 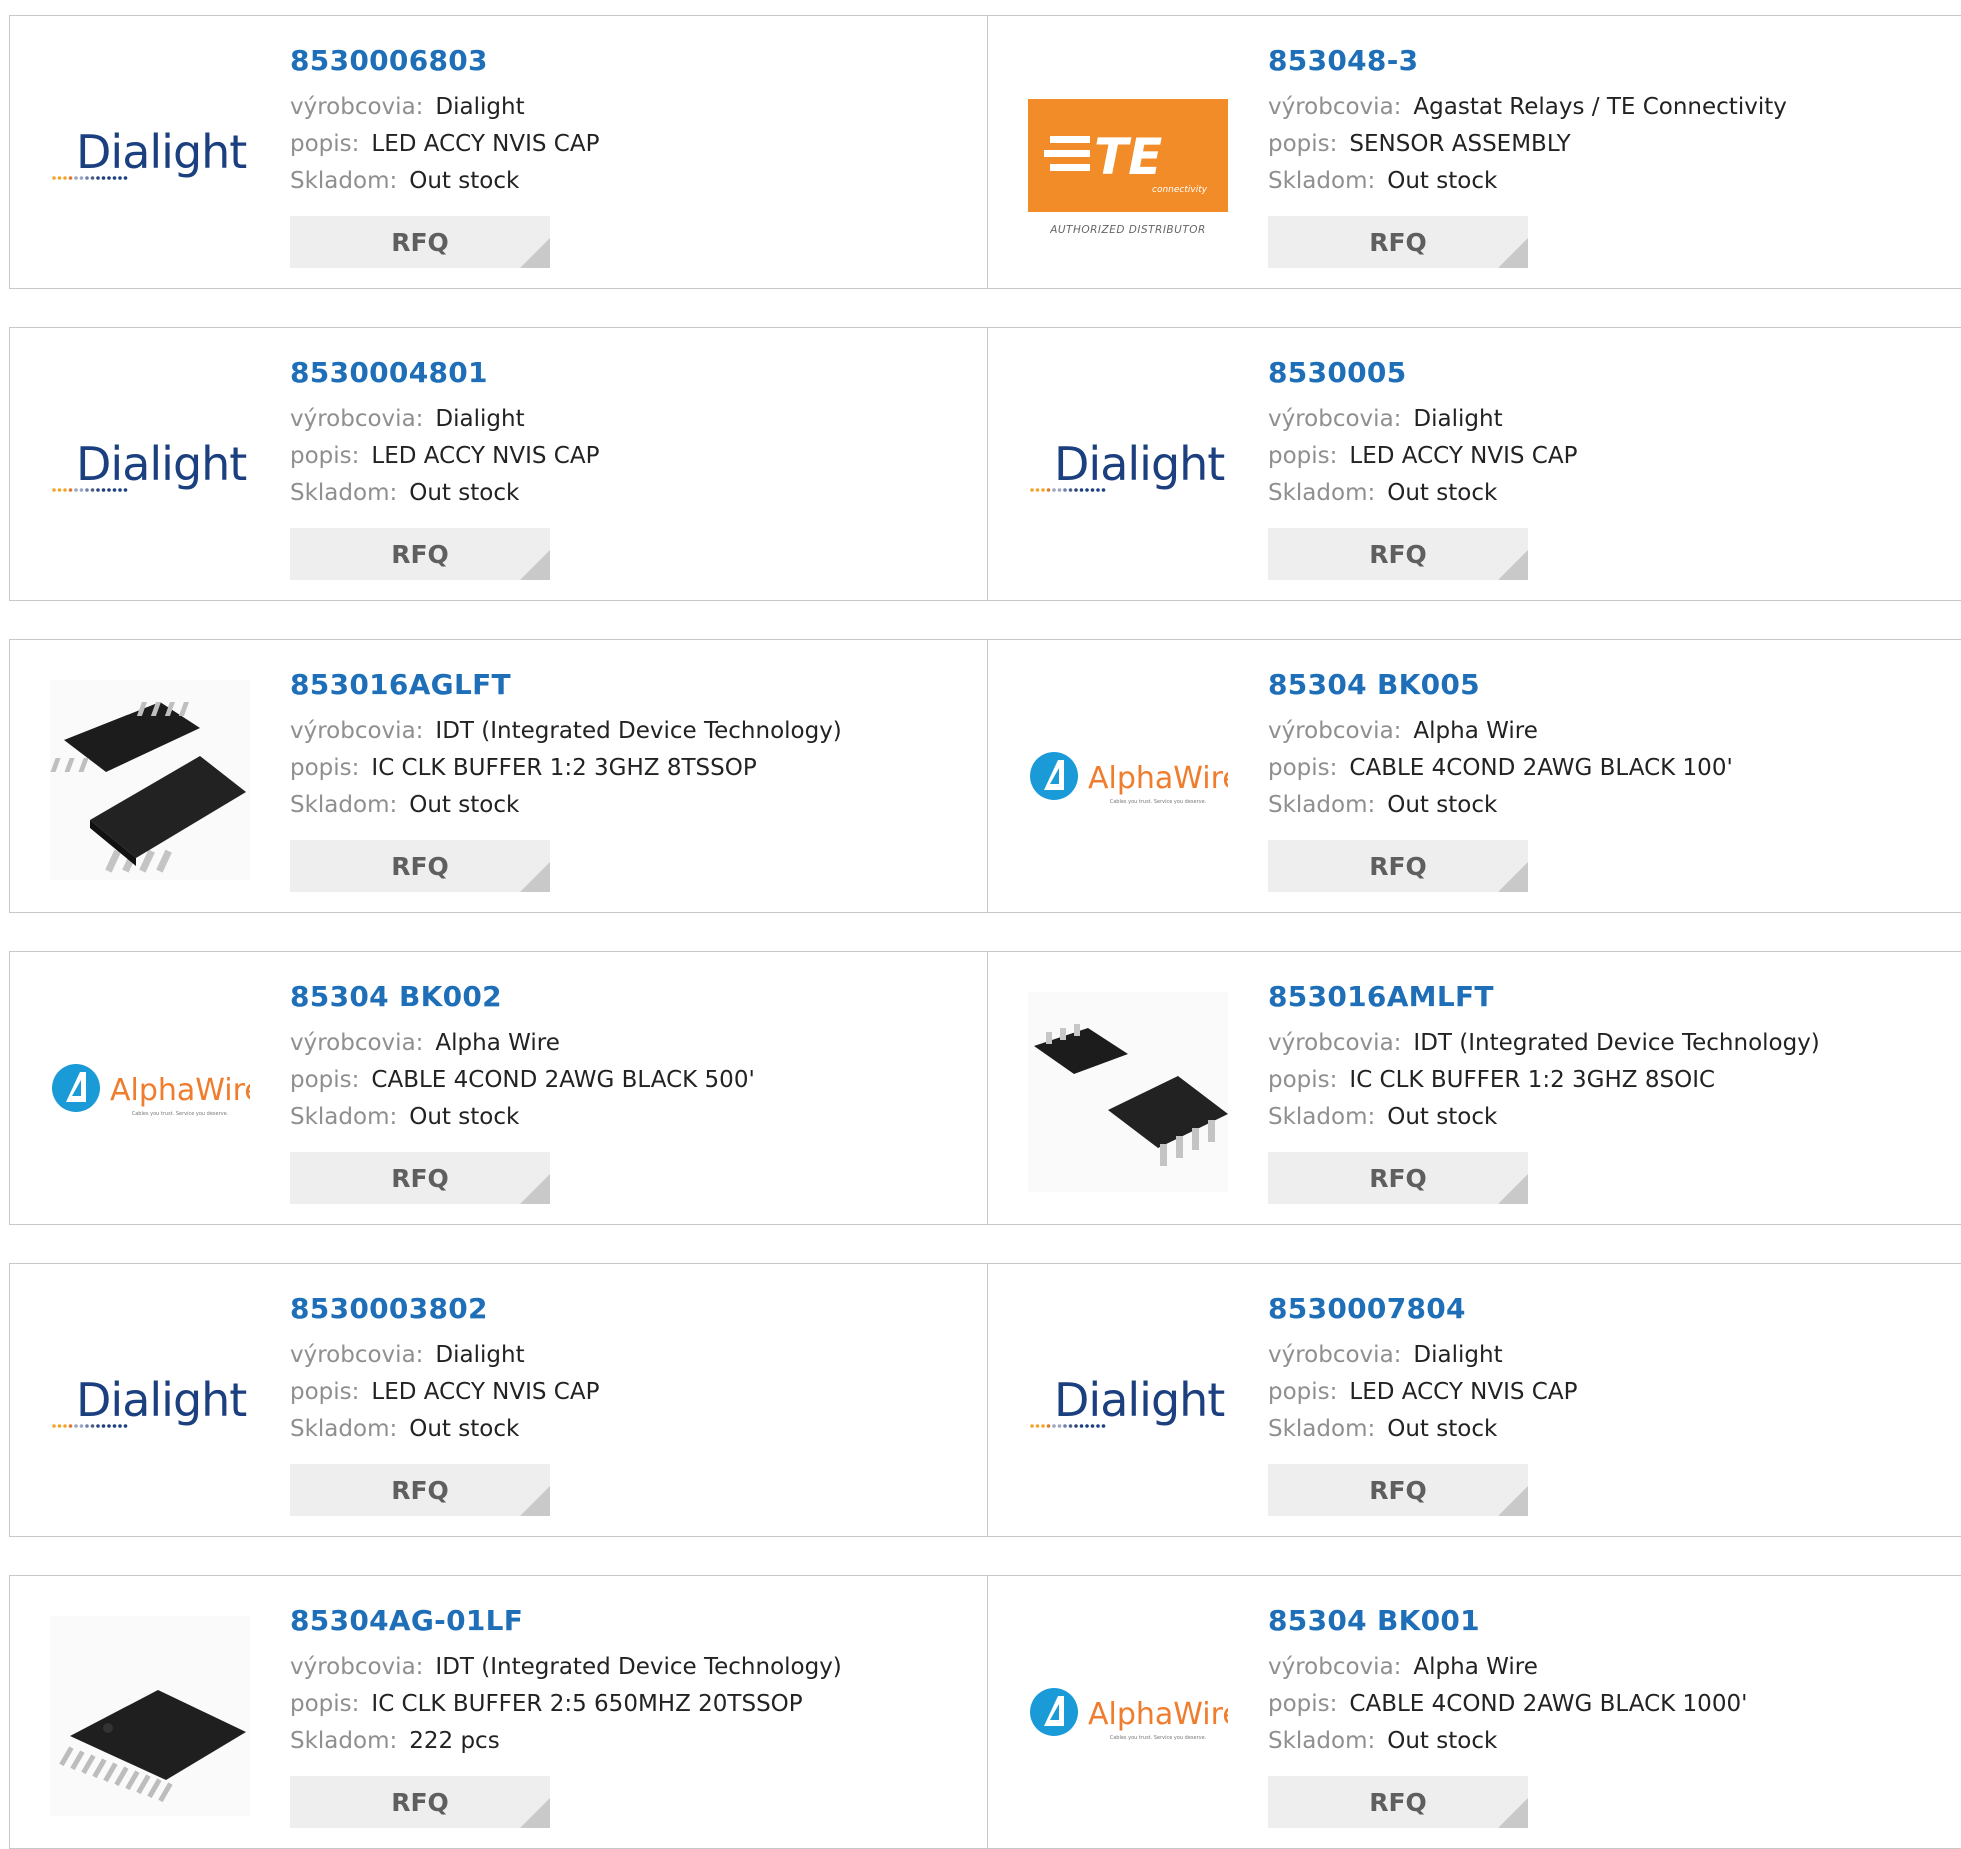 I want to click on part-number-link: 853016AMLFT, so click(x=1544, y=996).